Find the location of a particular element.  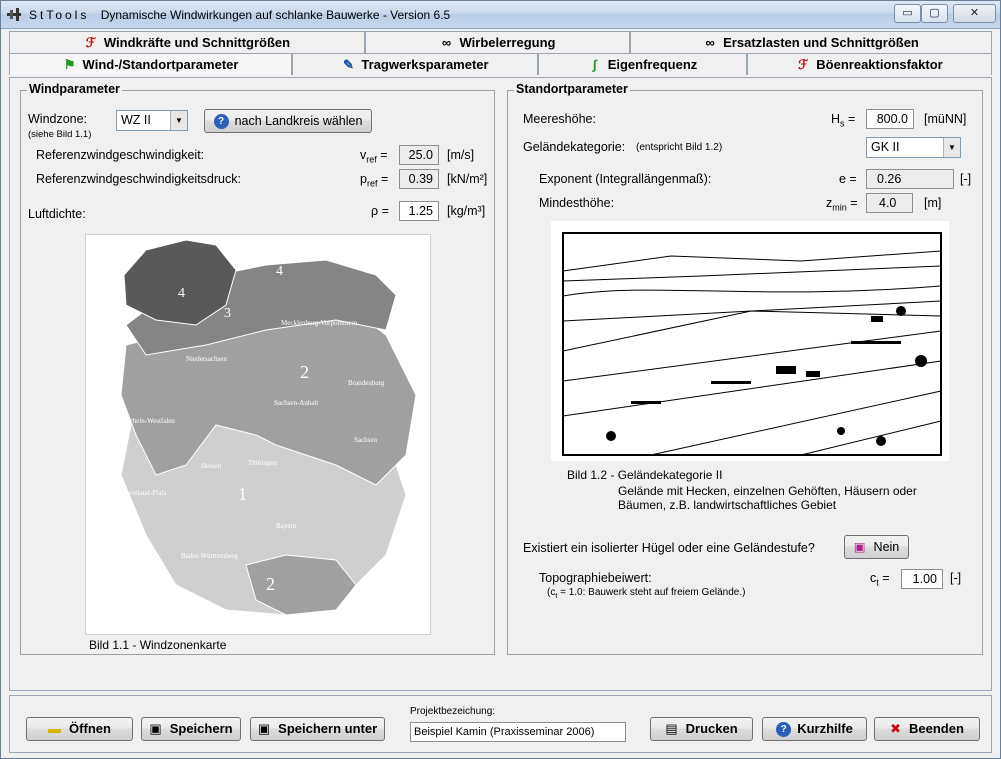

exponent-field: 0.26 is located at coordinates (910, 179).